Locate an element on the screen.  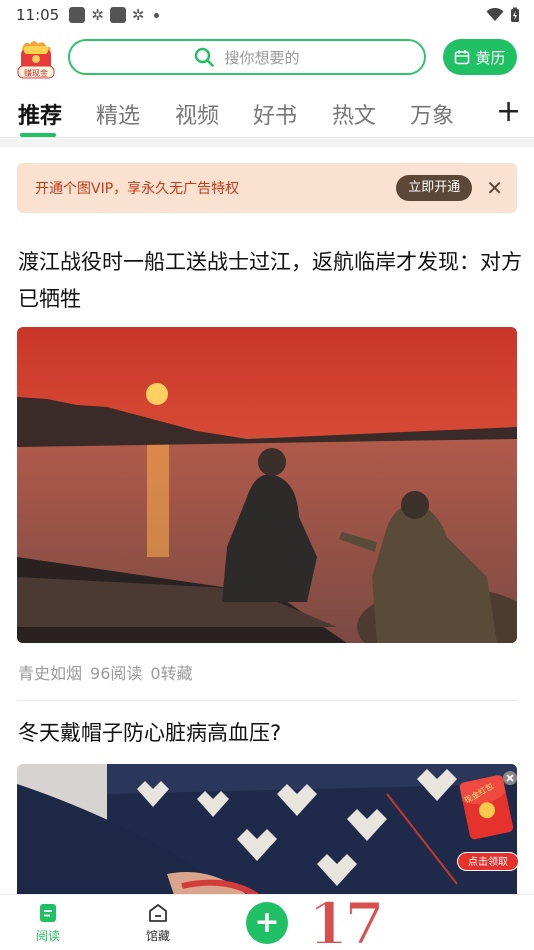
vip-banner-text: 开通个图VIP，享永久无广告特权 is located at coordinates (137, 189).